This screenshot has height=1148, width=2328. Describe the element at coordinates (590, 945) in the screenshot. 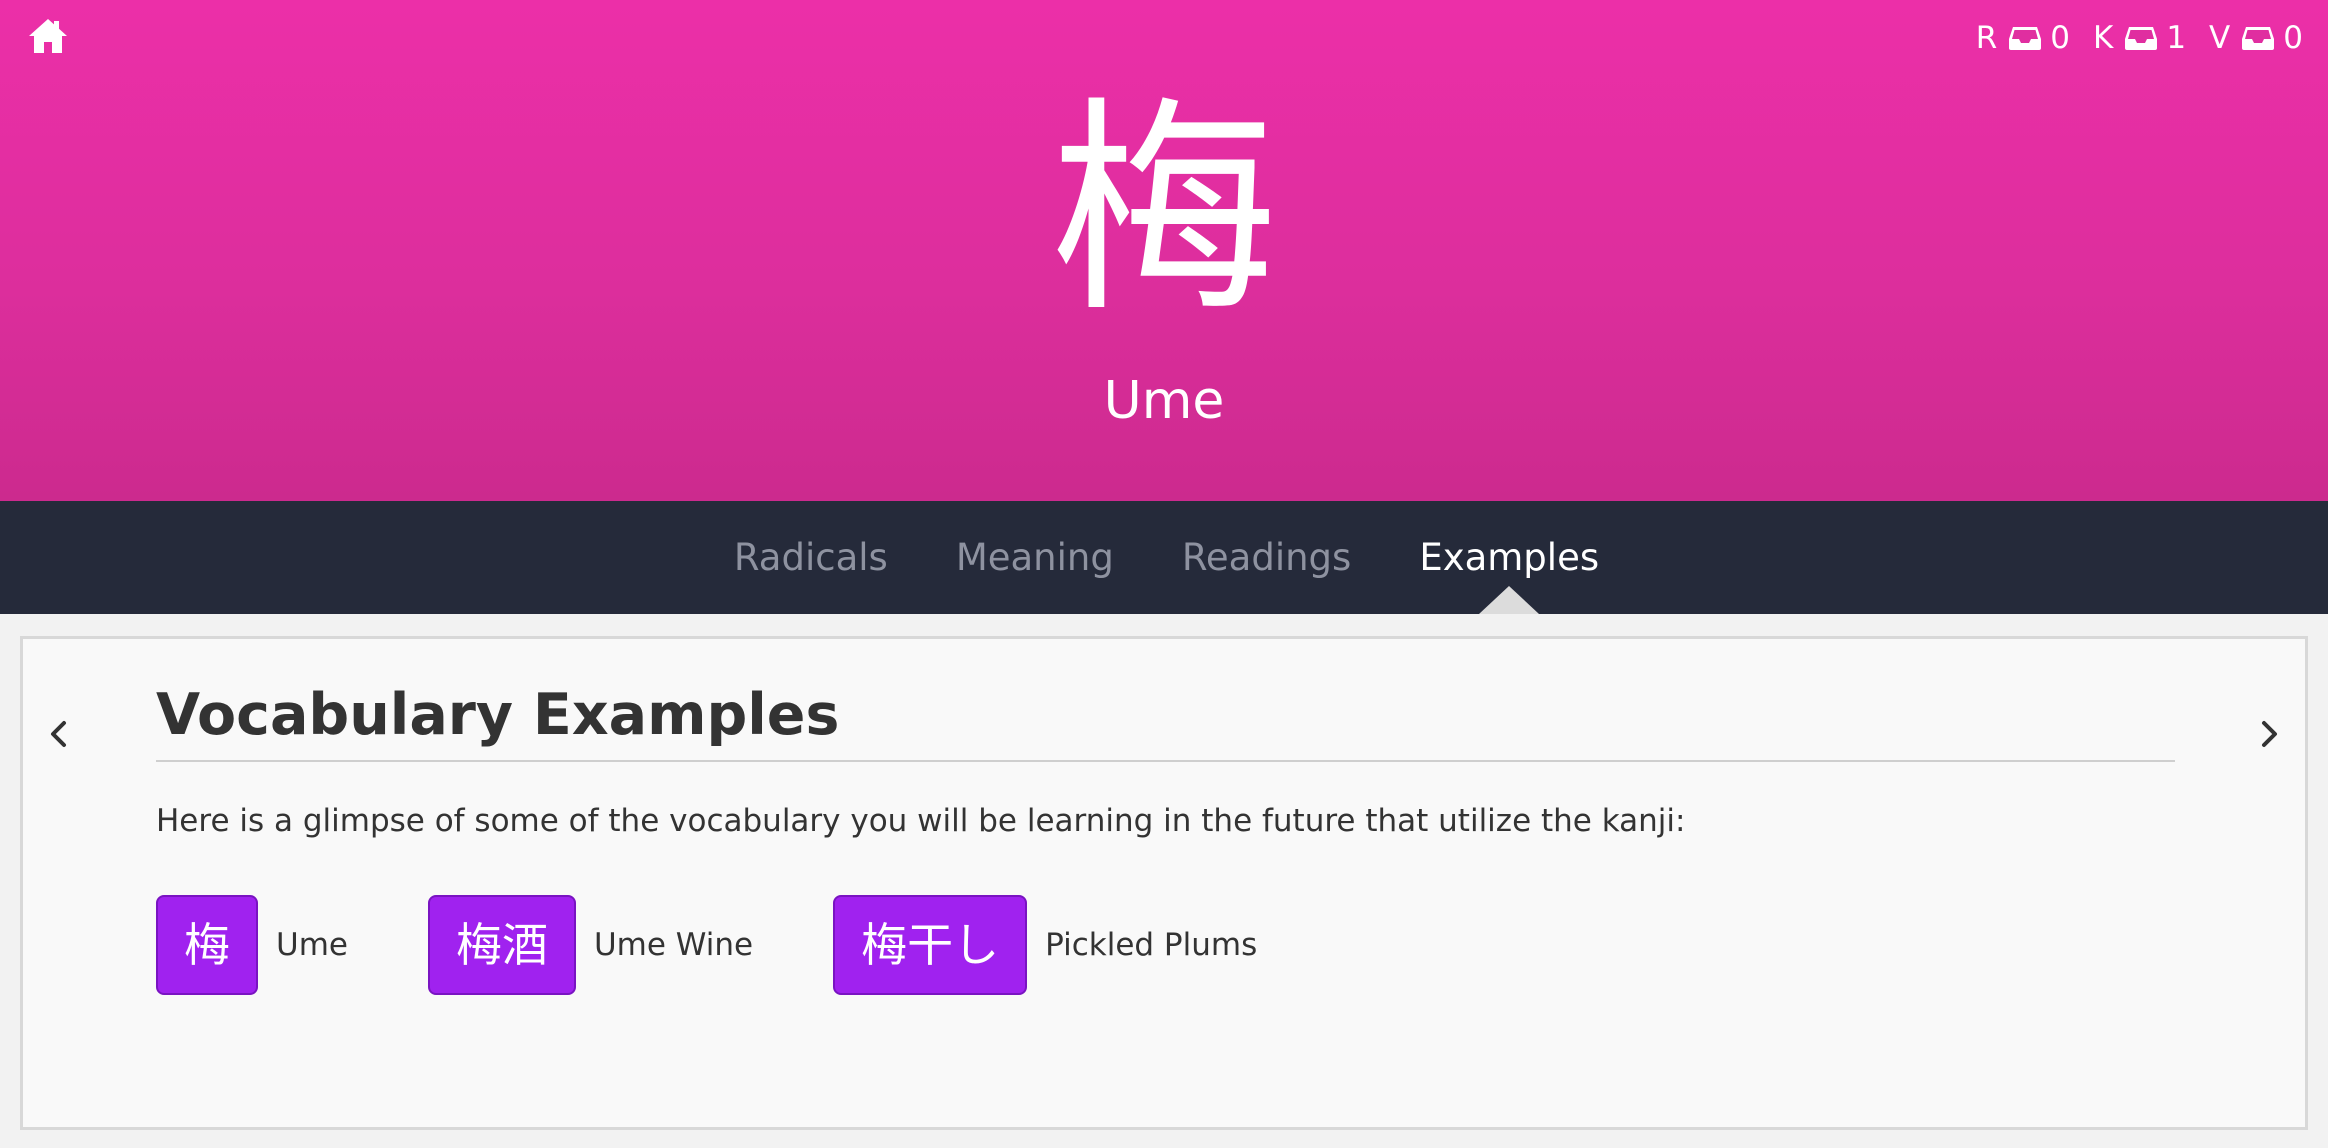

I see `vocab-example-item: 梅酒 Ume Wine` at that location.